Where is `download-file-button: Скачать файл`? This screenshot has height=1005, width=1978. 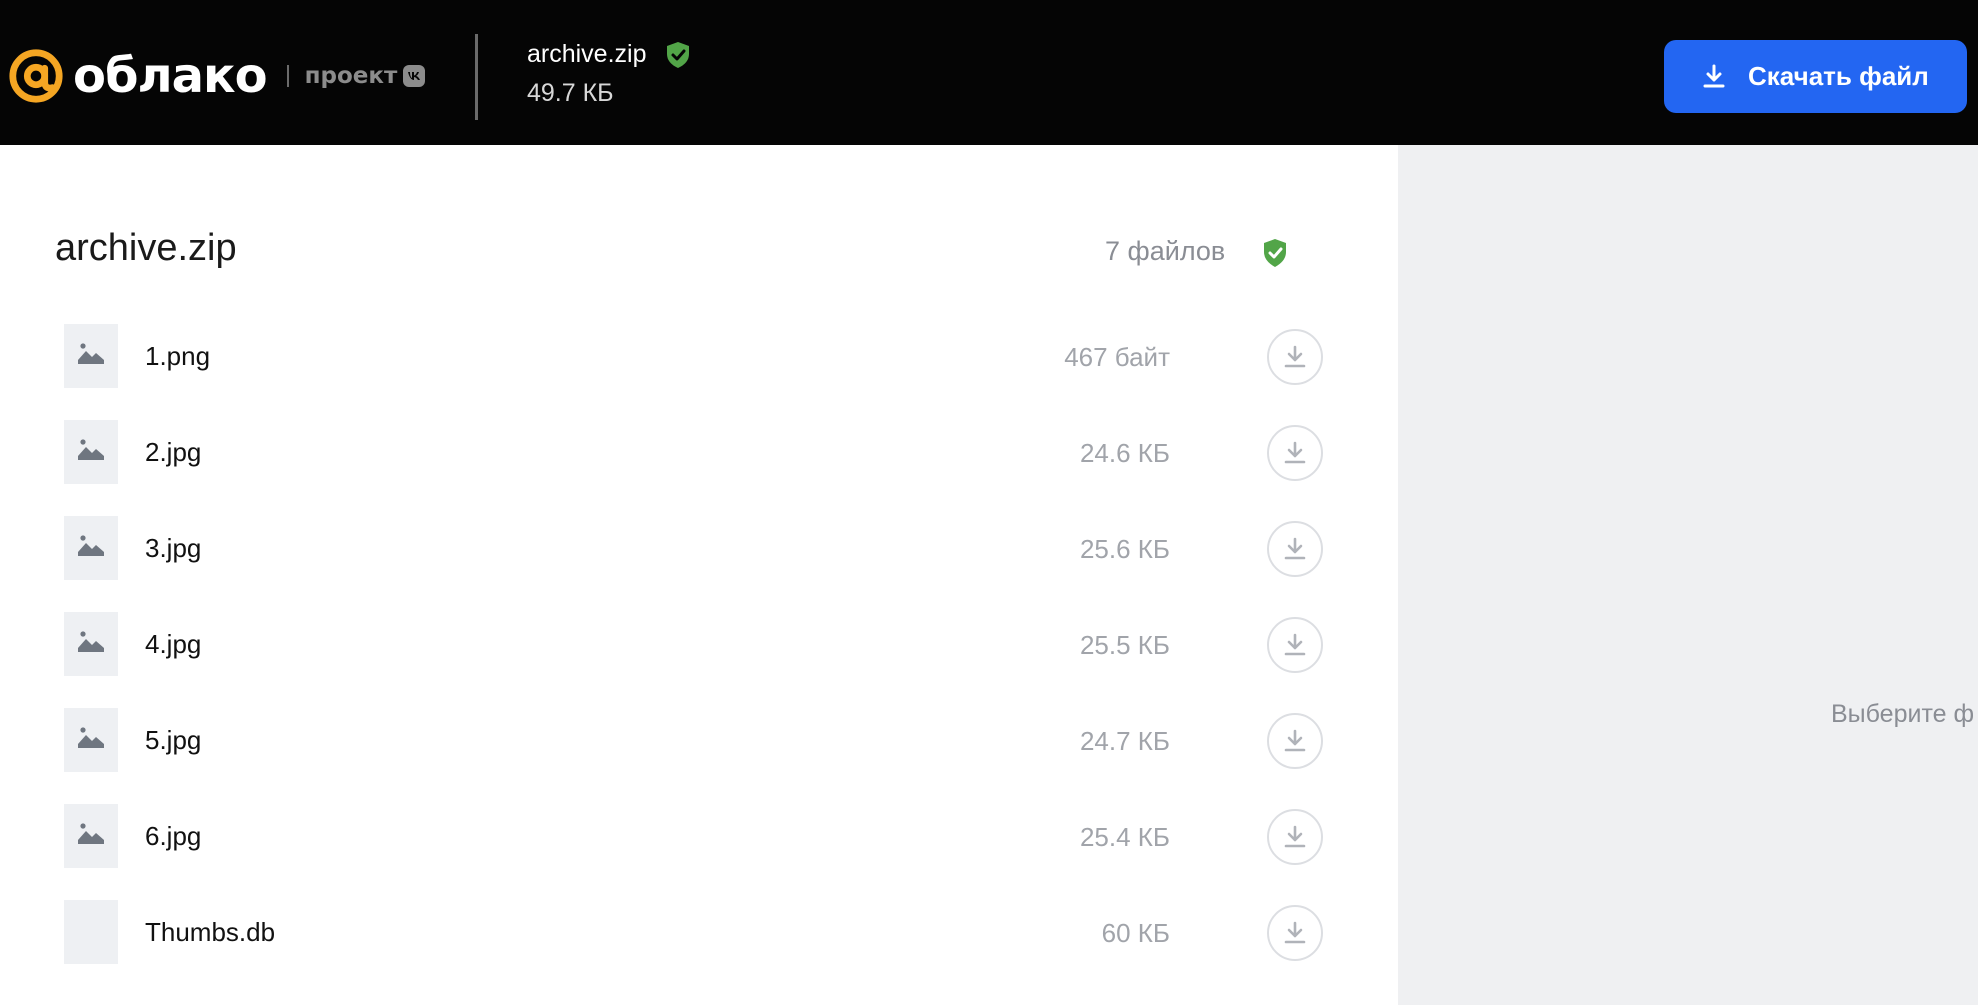
download-file-button: Скачать файл is located at coordinates (1815, 76).